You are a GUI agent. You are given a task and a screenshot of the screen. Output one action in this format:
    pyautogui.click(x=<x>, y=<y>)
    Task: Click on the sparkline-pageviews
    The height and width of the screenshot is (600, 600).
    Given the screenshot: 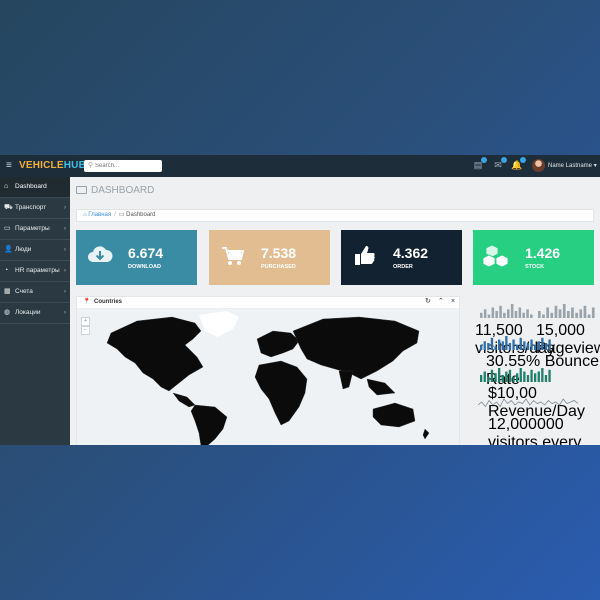 What is the action you would take?
    pyautogui.click(x=566, y=311)
    